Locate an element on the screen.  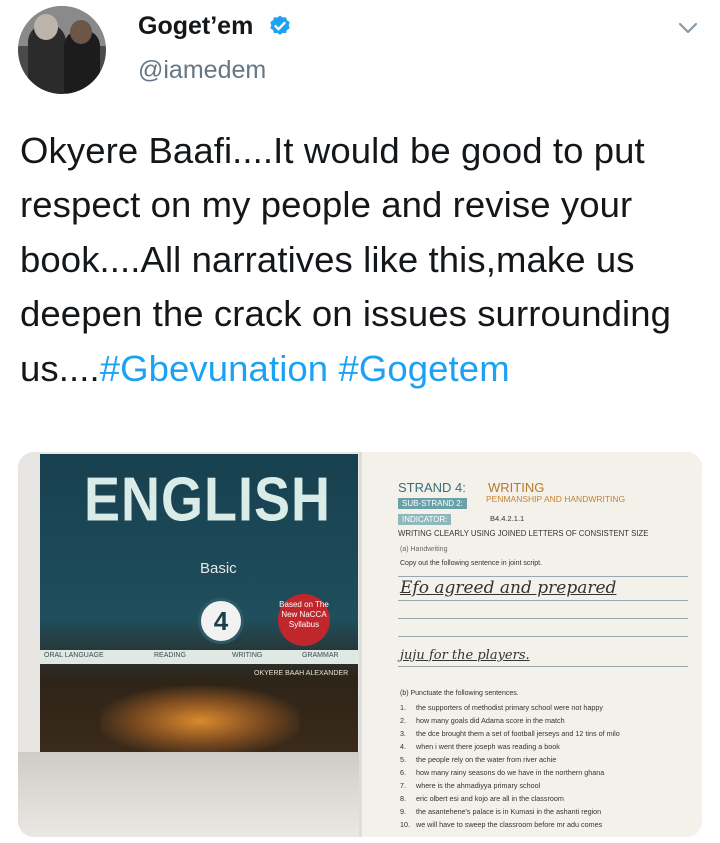
book-author: OKYERE BAAH ALEXANDER is located at coordinates (301, 673).